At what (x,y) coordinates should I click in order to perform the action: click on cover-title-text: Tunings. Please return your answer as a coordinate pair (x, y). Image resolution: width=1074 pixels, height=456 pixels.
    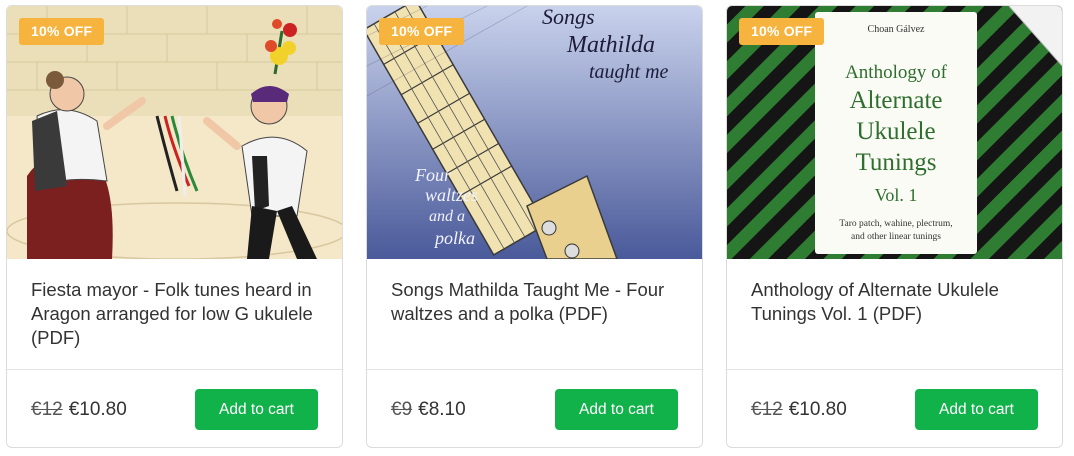
    Looking at the image, I should click on (895, 162).